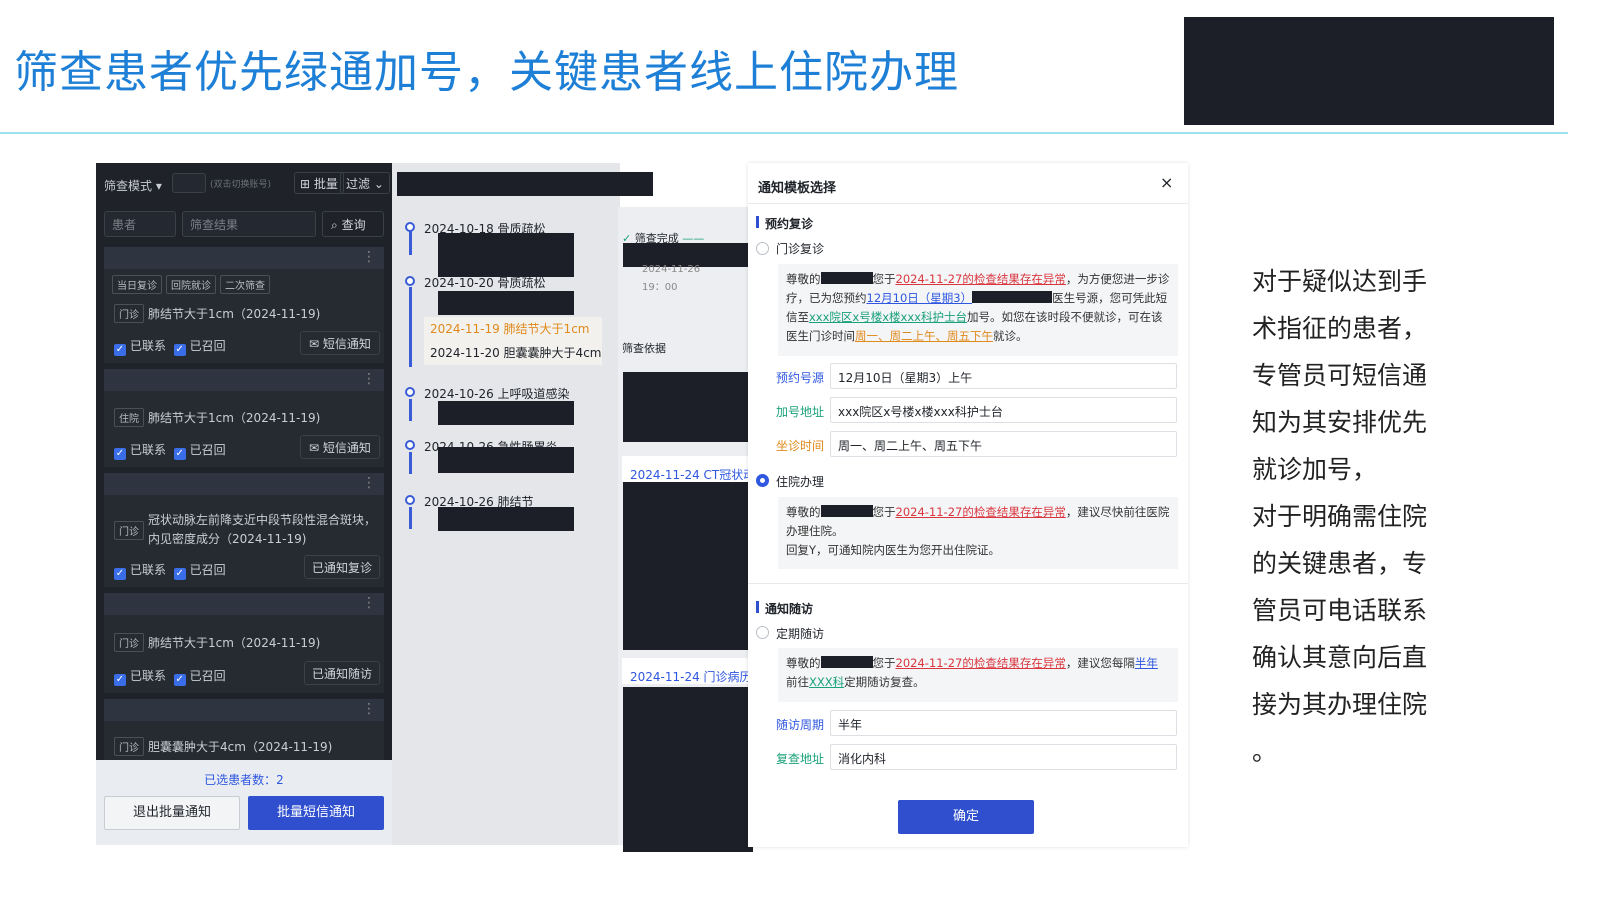 This screenshot has height=900, width=1600. I want to click on timeline-entry: 2024-11-20 胆囊囊肿大于4cm, so click(515, 352).